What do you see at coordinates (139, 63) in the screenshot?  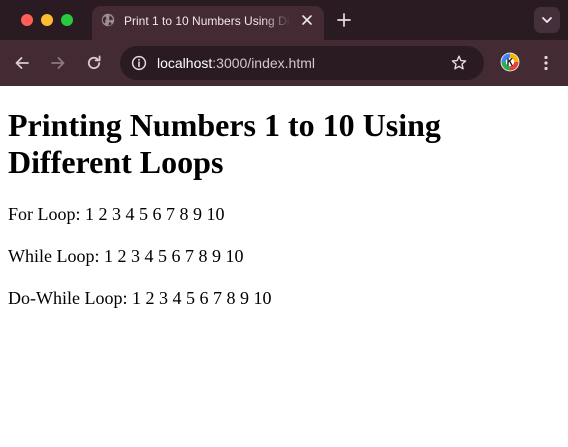 I see `info-icon` at bounding box center [139, 63].